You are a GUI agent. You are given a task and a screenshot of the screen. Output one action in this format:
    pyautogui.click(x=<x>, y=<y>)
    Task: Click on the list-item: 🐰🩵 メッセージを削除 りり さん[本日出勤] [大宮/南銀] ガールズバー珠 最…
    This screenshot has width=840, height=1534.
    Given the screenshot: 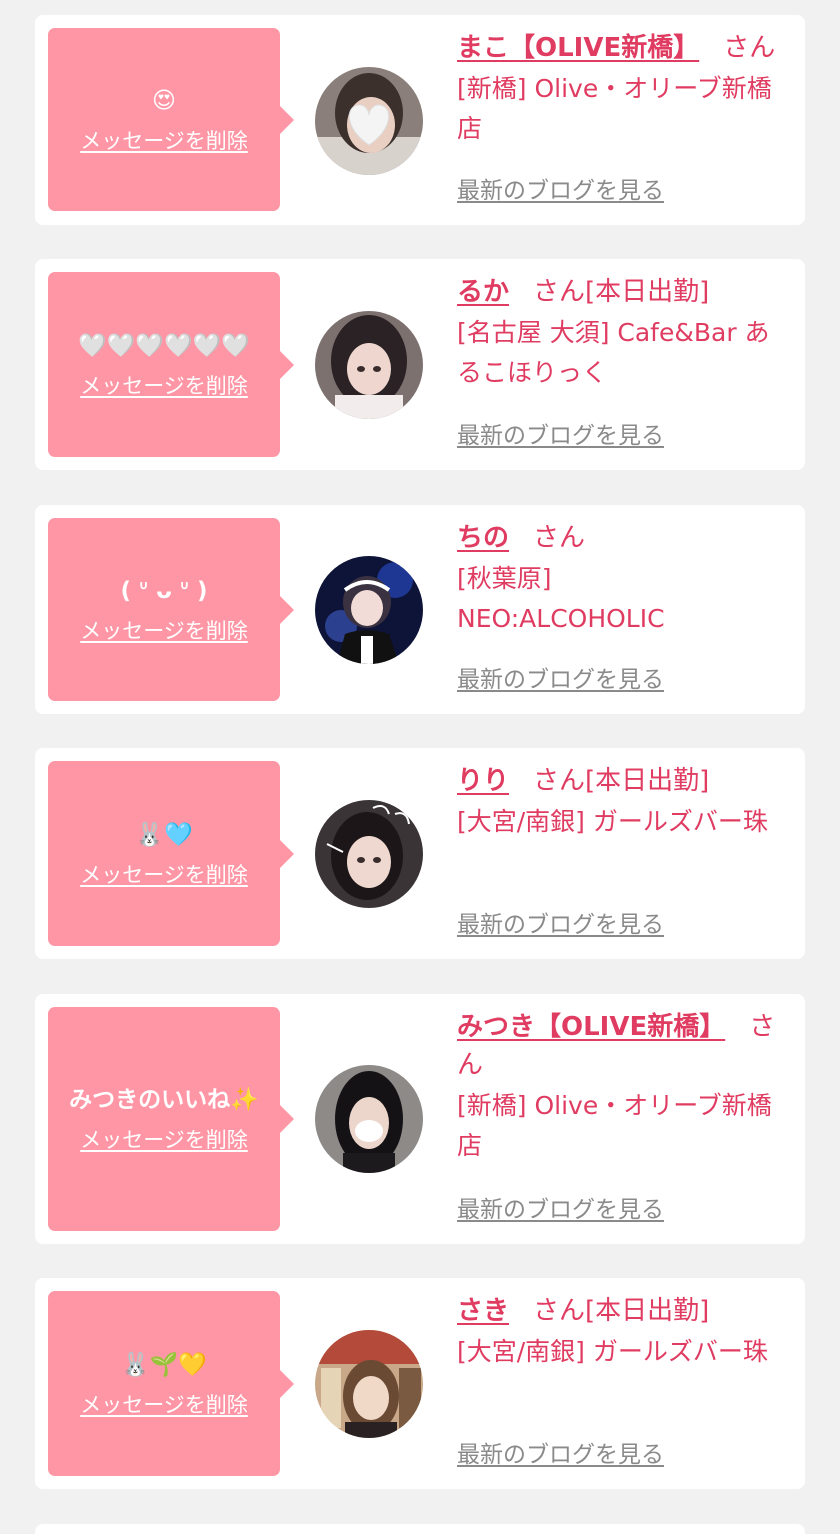 What is the action you would take?
    pyautogui.click(x=420, y=853)
    